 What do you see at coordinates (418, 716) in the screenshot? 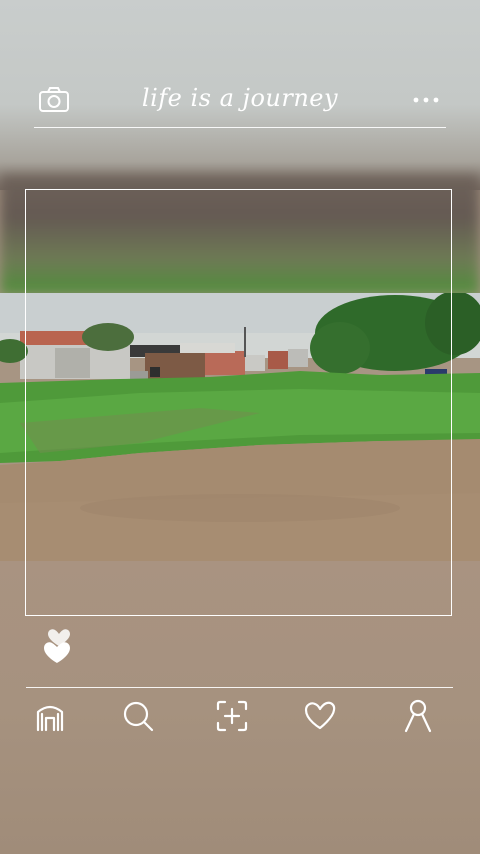
I see `profile-icon` at bounding box center [418, 716].